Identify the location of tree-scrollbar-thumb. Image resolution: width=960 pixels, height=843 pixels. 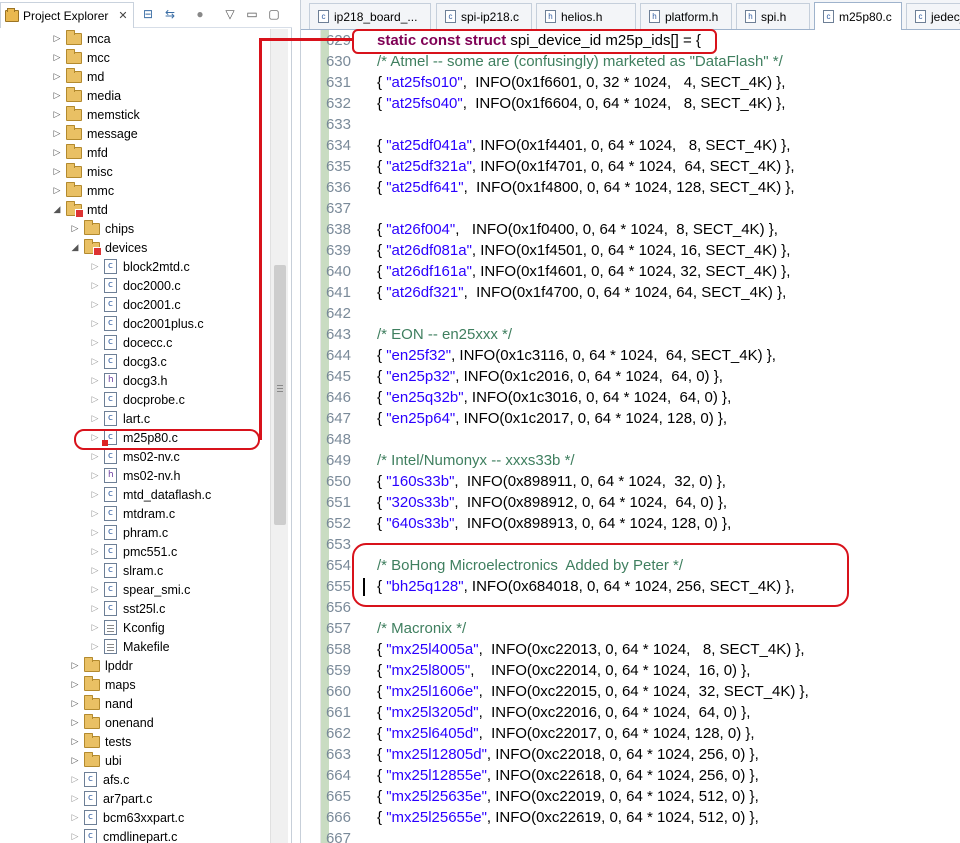
(280, 395).